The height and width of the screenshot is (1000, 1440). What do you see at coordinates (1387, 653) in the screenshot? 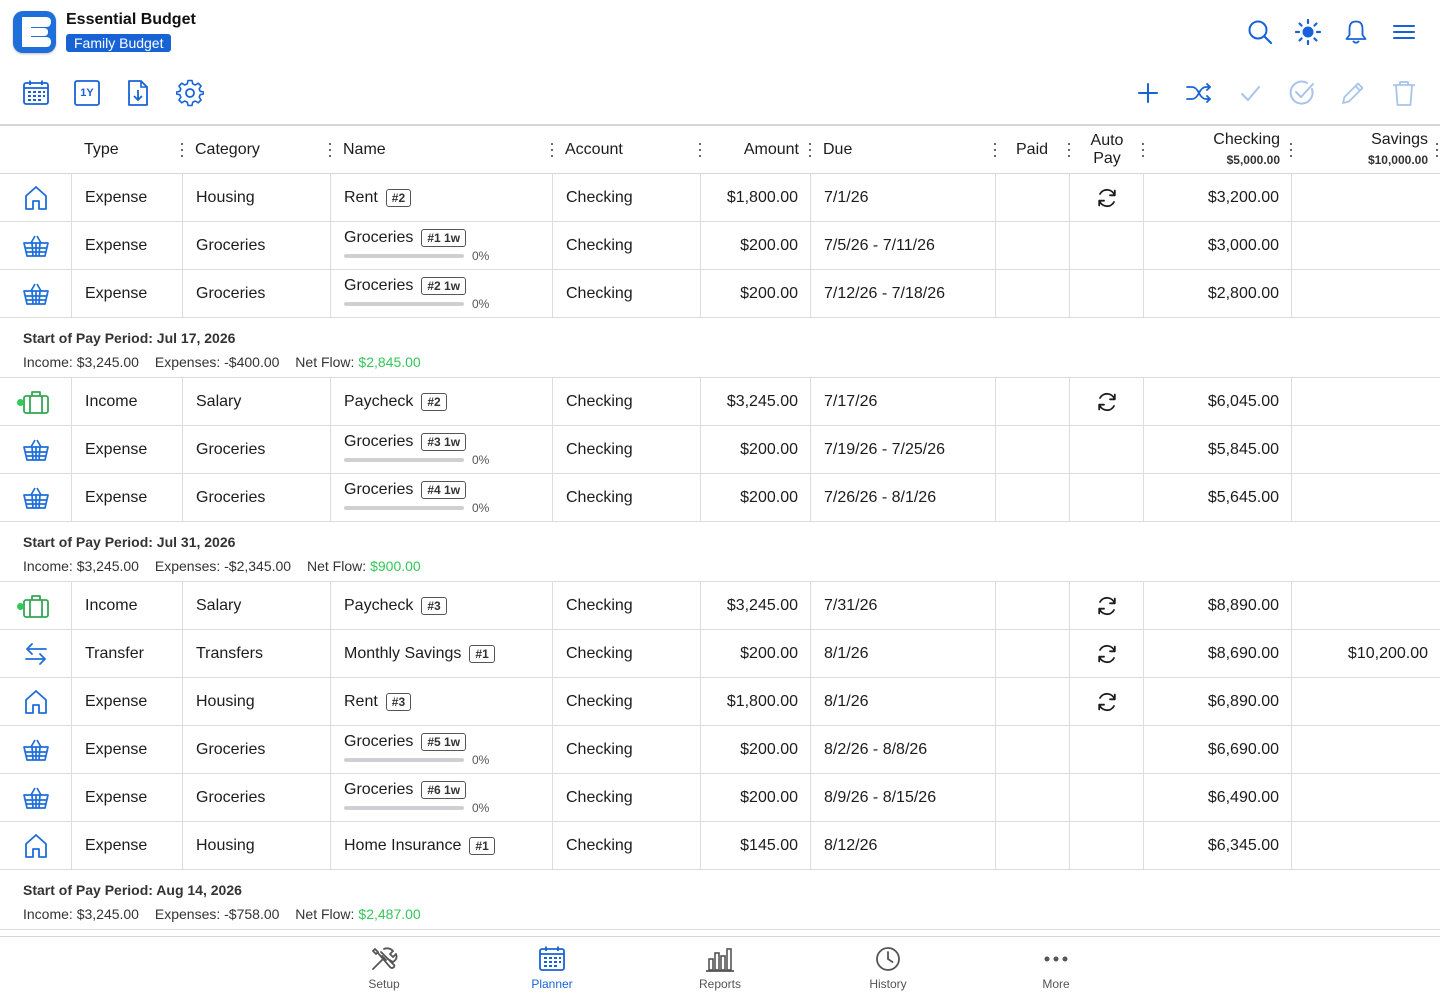
I see `savings-balance-cell: $10,200.00` at bounding box center [1387, 653].